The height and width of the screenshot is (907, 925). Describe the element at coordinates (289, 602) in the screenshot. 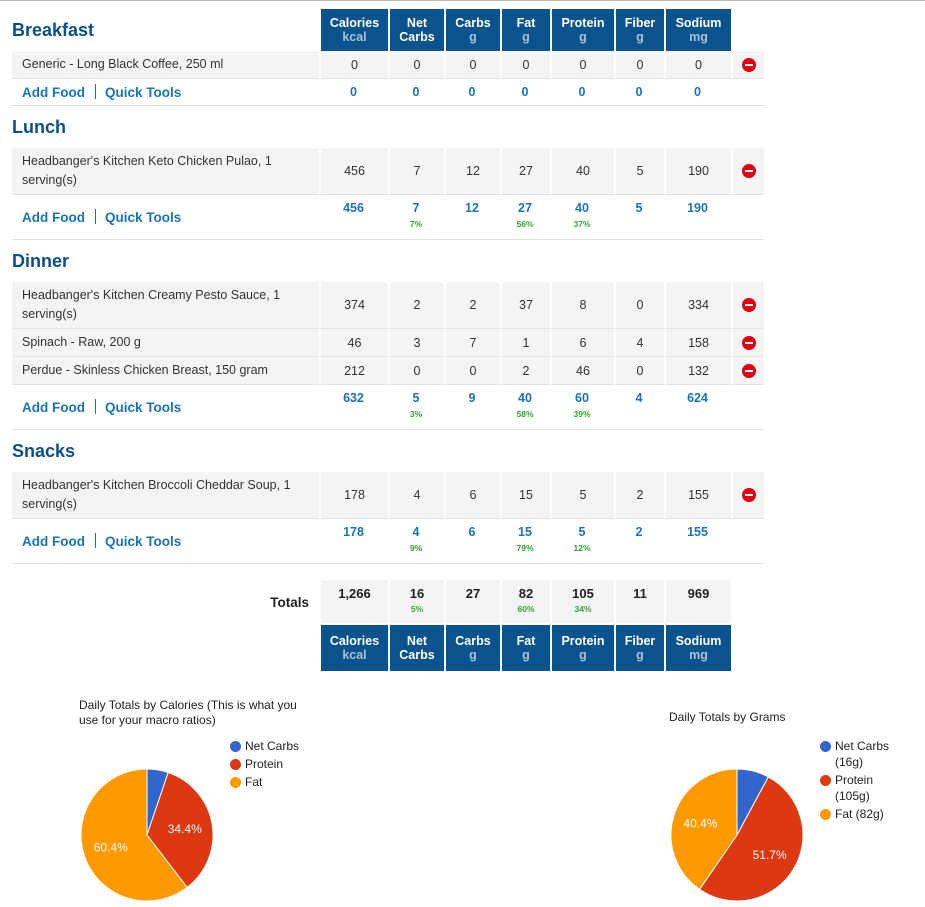

I see `totals-label: Totals` at that location.